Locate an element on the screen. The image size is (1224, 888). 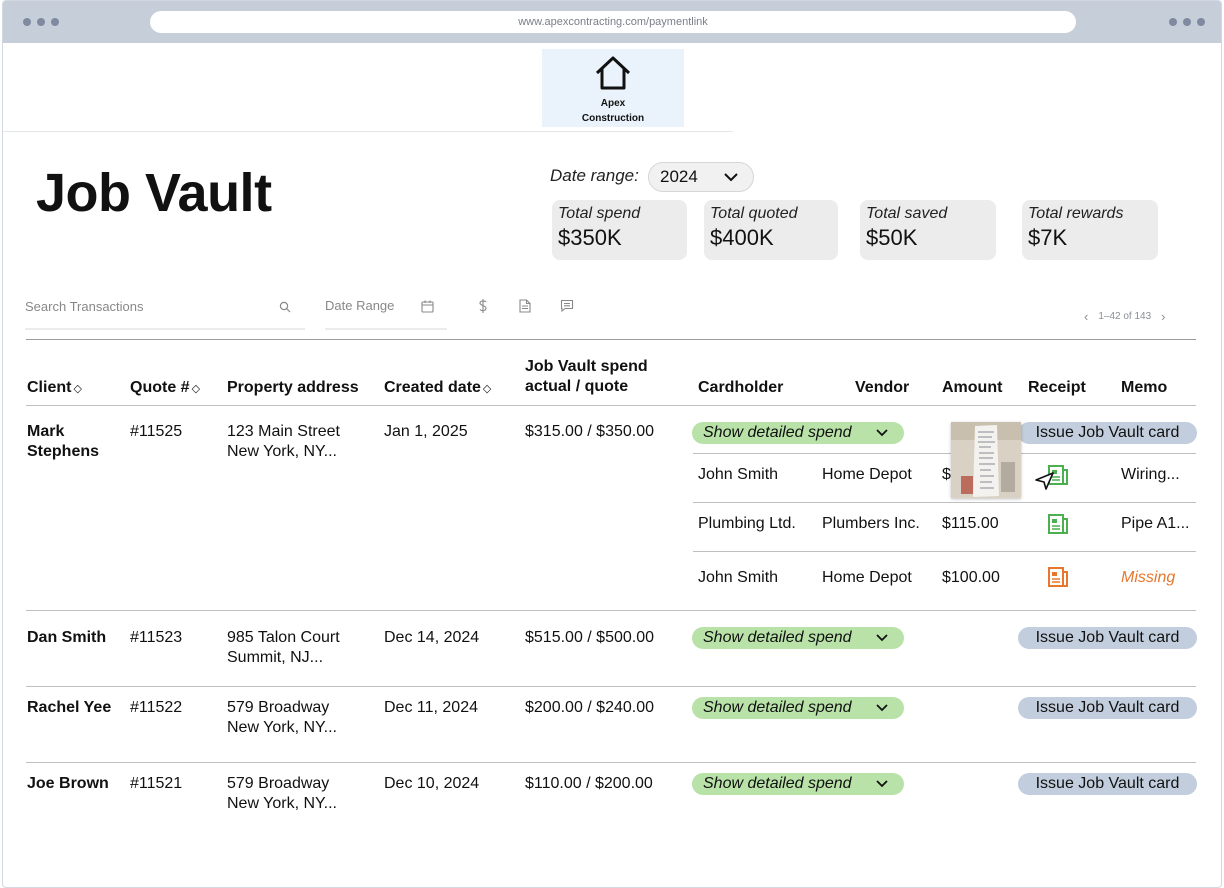
column-header-client: Client ◇ is located at coordinates (54, 388).